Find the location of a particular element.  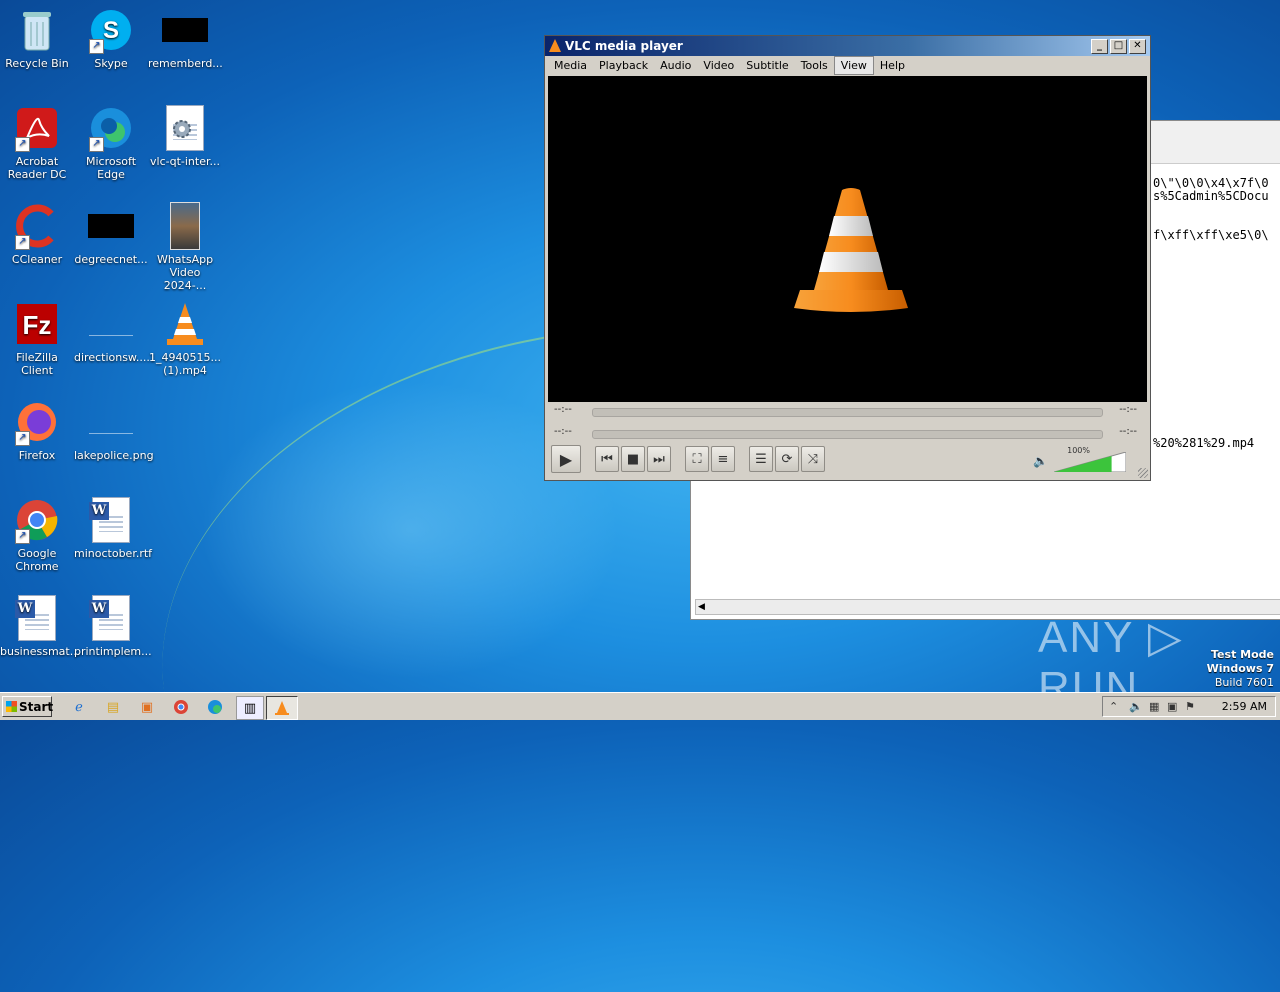

desktop-icon-mp4: 1_4940515... (1).mp4 is located at coordinates (185, 338).